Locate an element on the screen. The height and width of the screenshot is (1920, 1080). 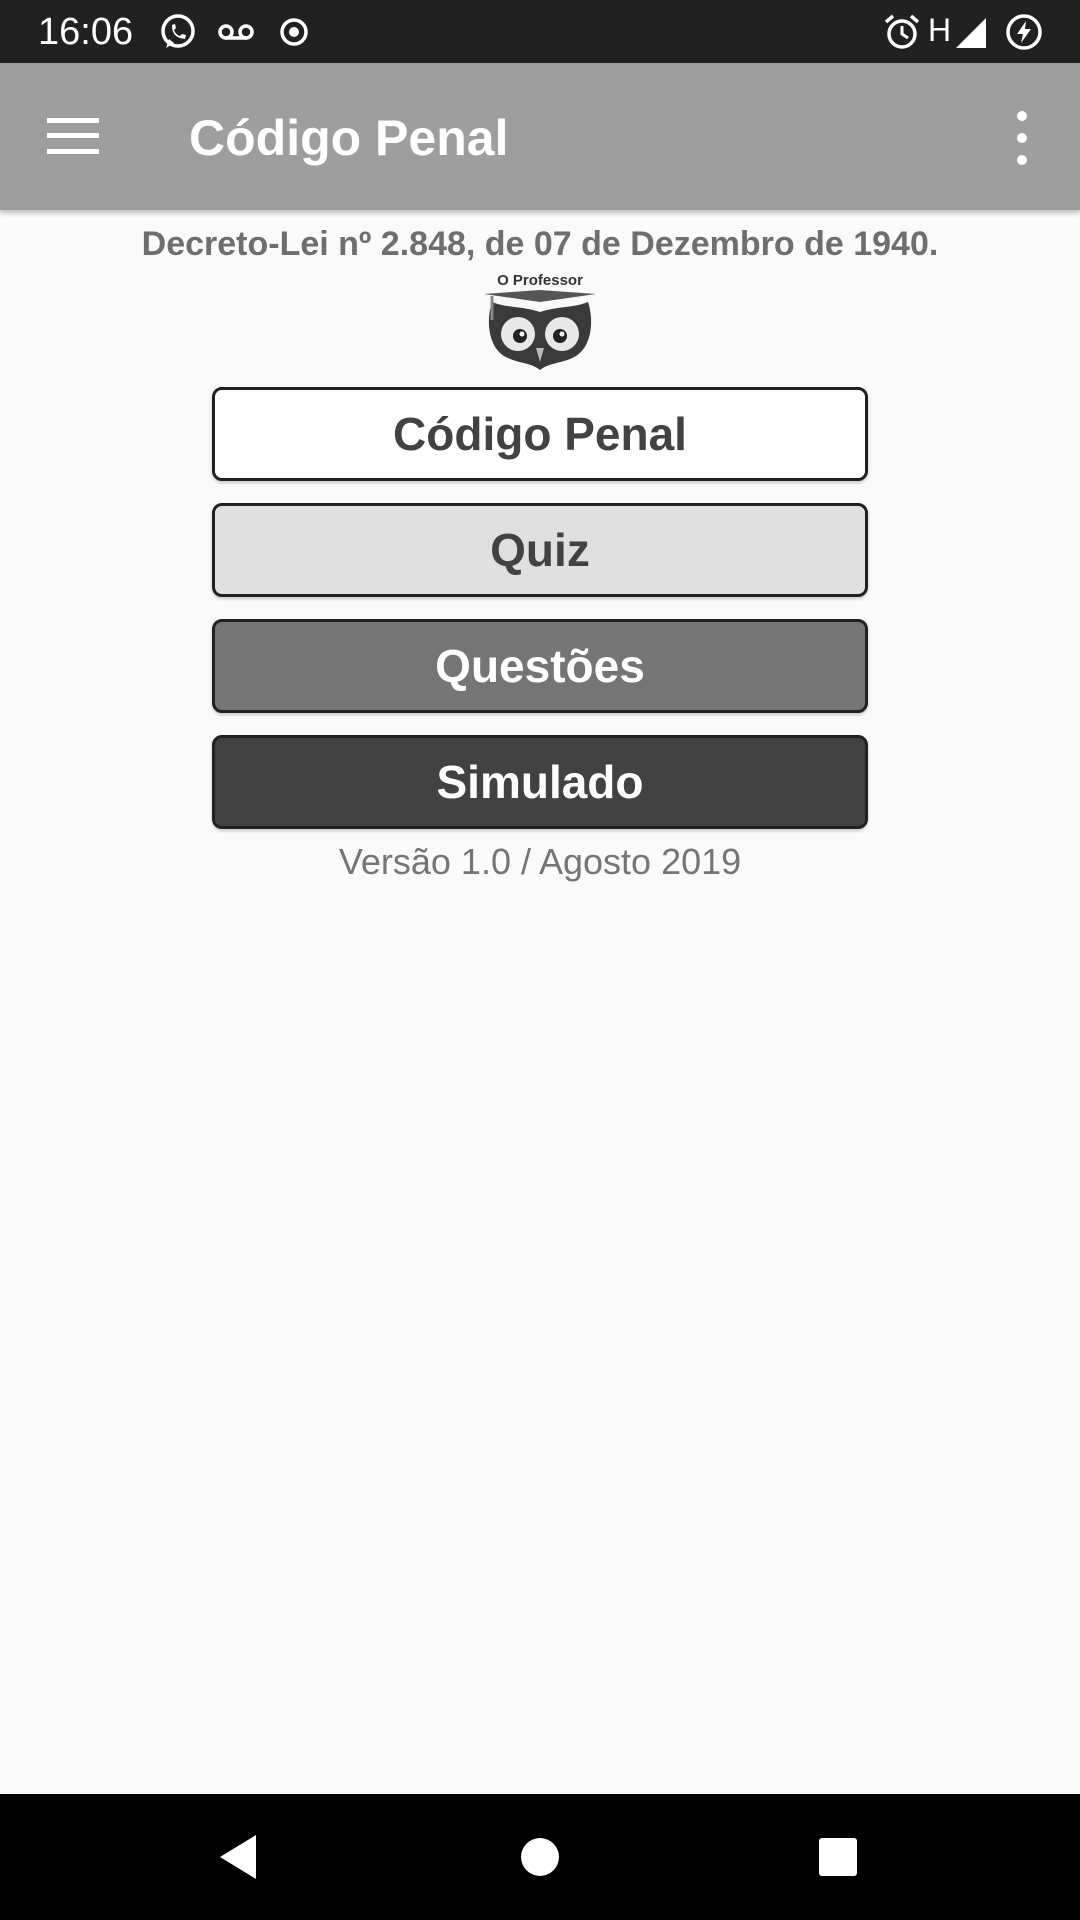
professor-logo: O Professor is located at coordinates (540, 322).